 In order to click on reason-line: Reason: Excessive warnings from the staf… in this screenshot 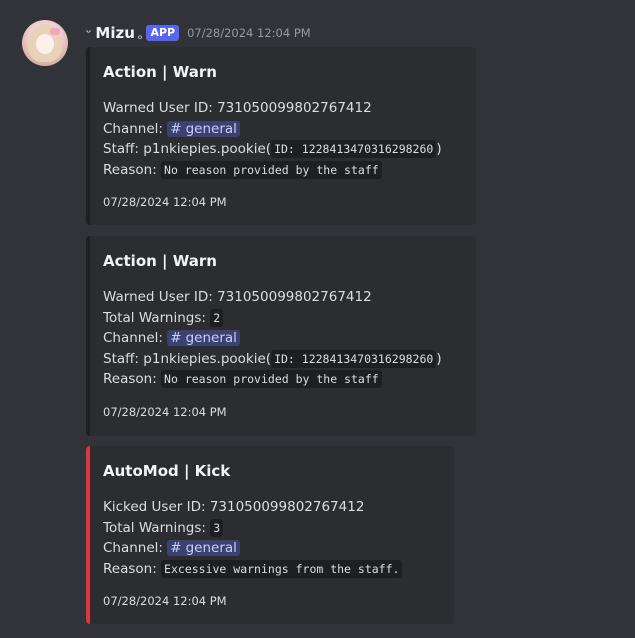, I will do `click(270, 569)`.